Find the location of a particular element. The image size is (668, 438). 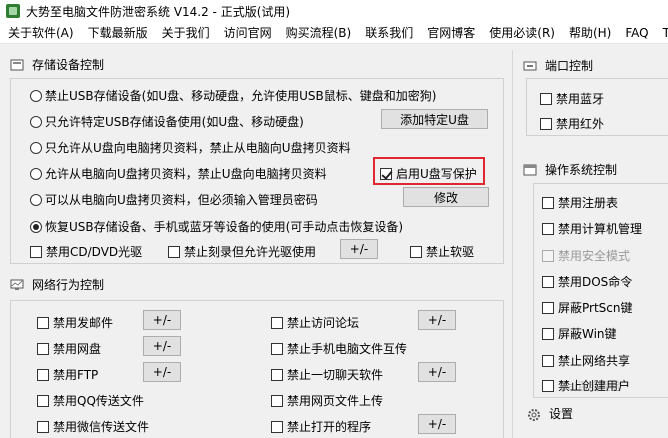

menu-contact-us: 联系我们 is located at coordinates (388, 32).